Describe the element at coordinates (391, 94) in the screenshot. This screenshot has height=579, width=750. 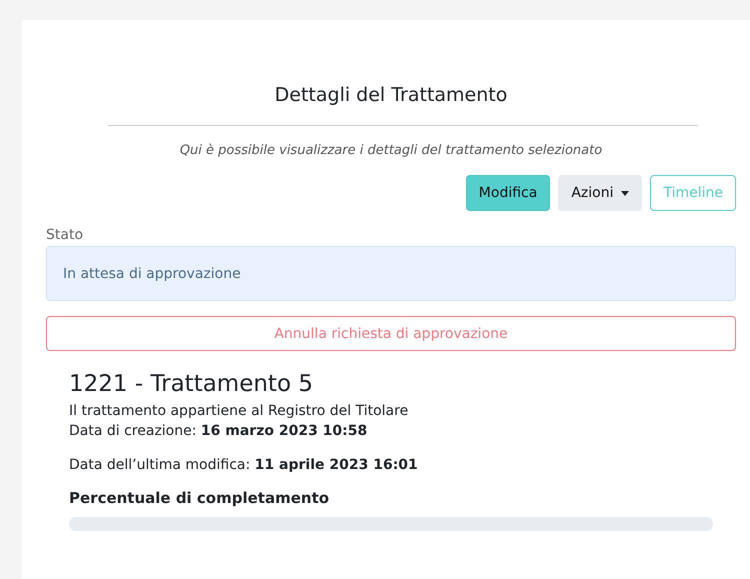
I see `page-title: Dettagli del Trattamento` at that location.